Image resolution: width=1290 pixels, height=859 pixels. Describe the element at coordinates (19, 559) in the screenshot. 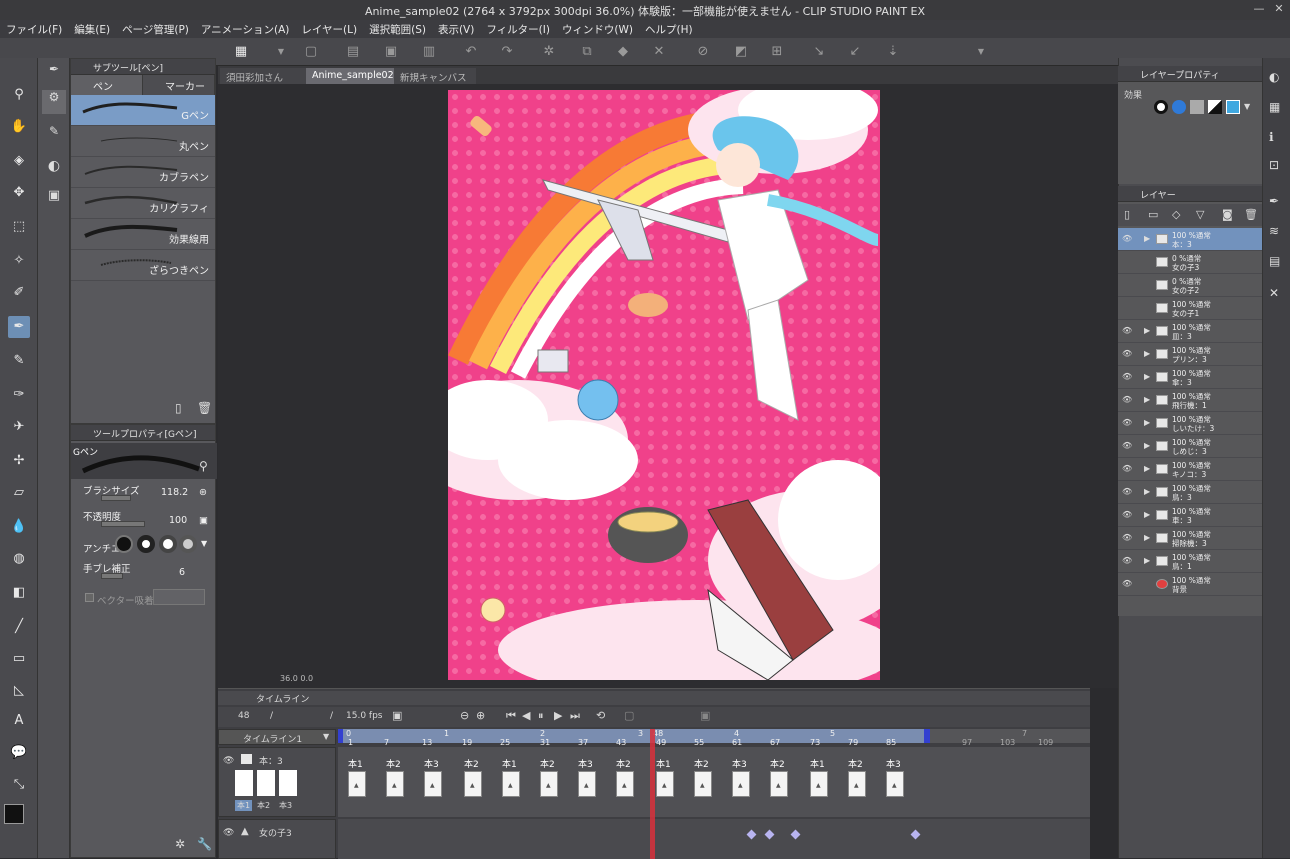

I see `fill-bucket-icon: ◍` at that location.